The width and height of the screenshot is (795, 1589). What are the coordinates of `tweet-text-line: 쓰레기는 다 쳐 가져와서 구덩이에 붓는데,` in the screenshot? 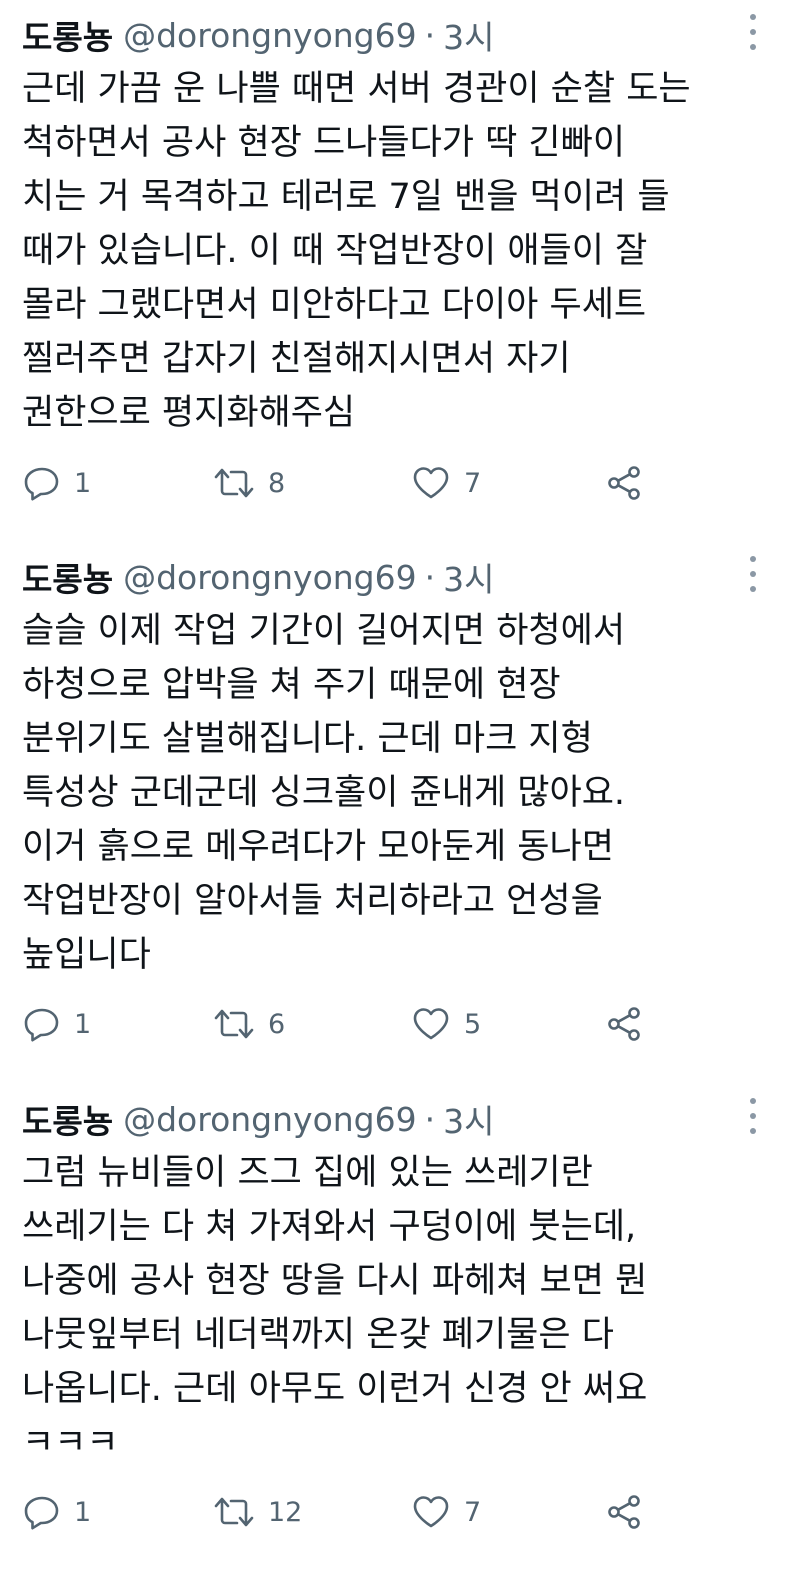 It's located at (329, 1227).